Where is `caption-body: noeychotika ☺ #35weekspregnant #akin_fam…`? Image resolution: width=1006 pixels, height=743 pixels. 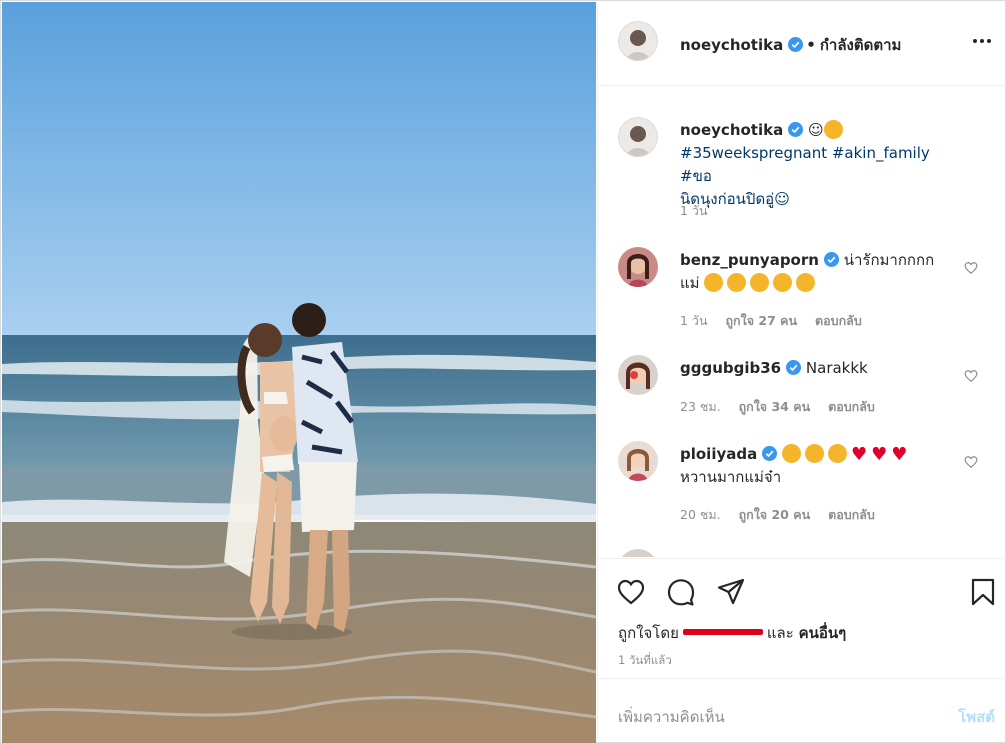 caption-body: noeychotika ☺ #35weekspregnant #akin_fam… is located at coordinates (815, 165).